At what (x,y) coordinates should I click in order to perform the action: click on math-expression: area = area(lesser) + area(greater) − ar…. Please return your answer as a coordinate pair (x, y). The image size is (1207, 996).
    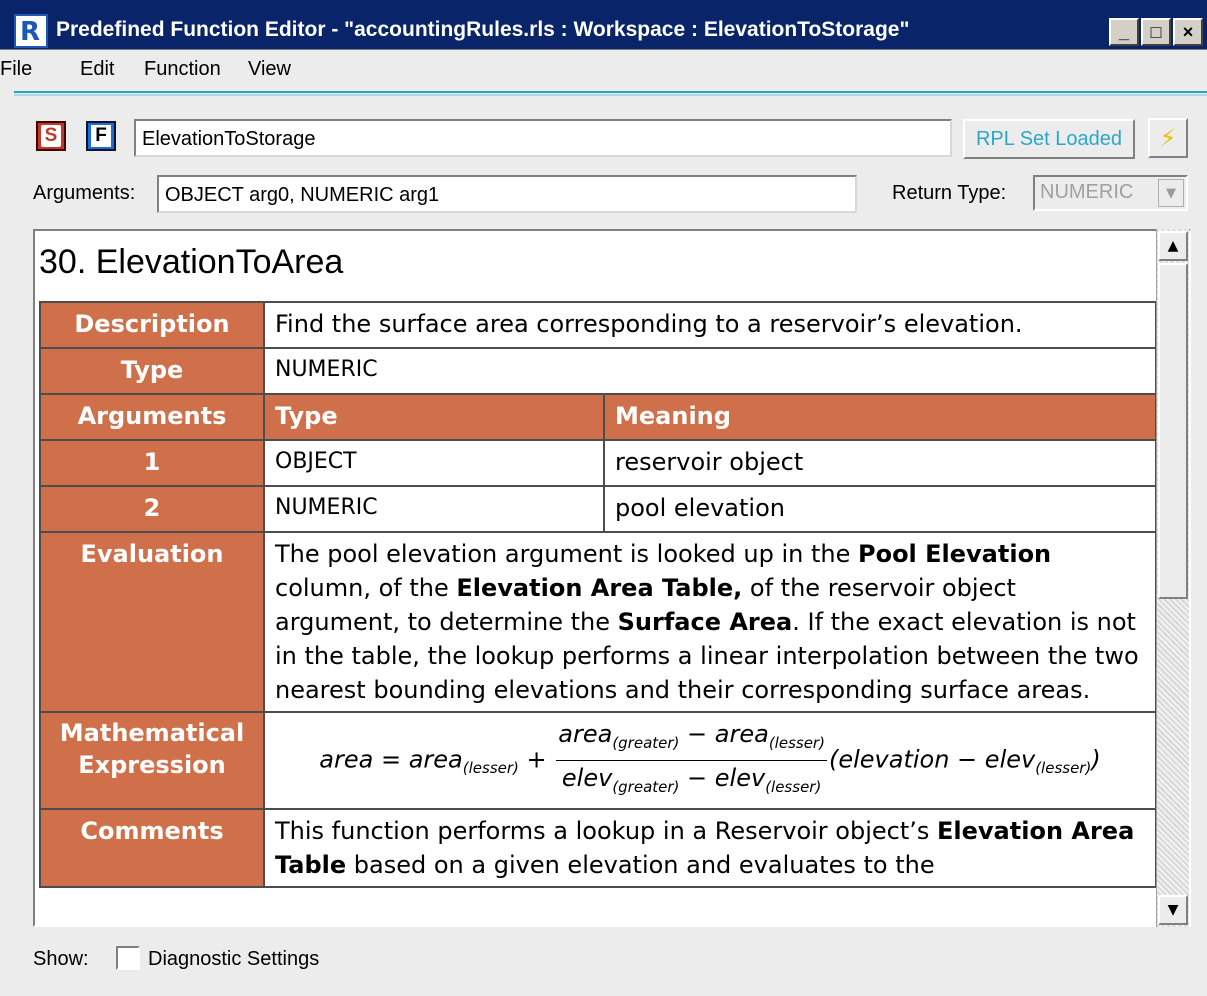
    Looking at the image, I should click on (710, 760).